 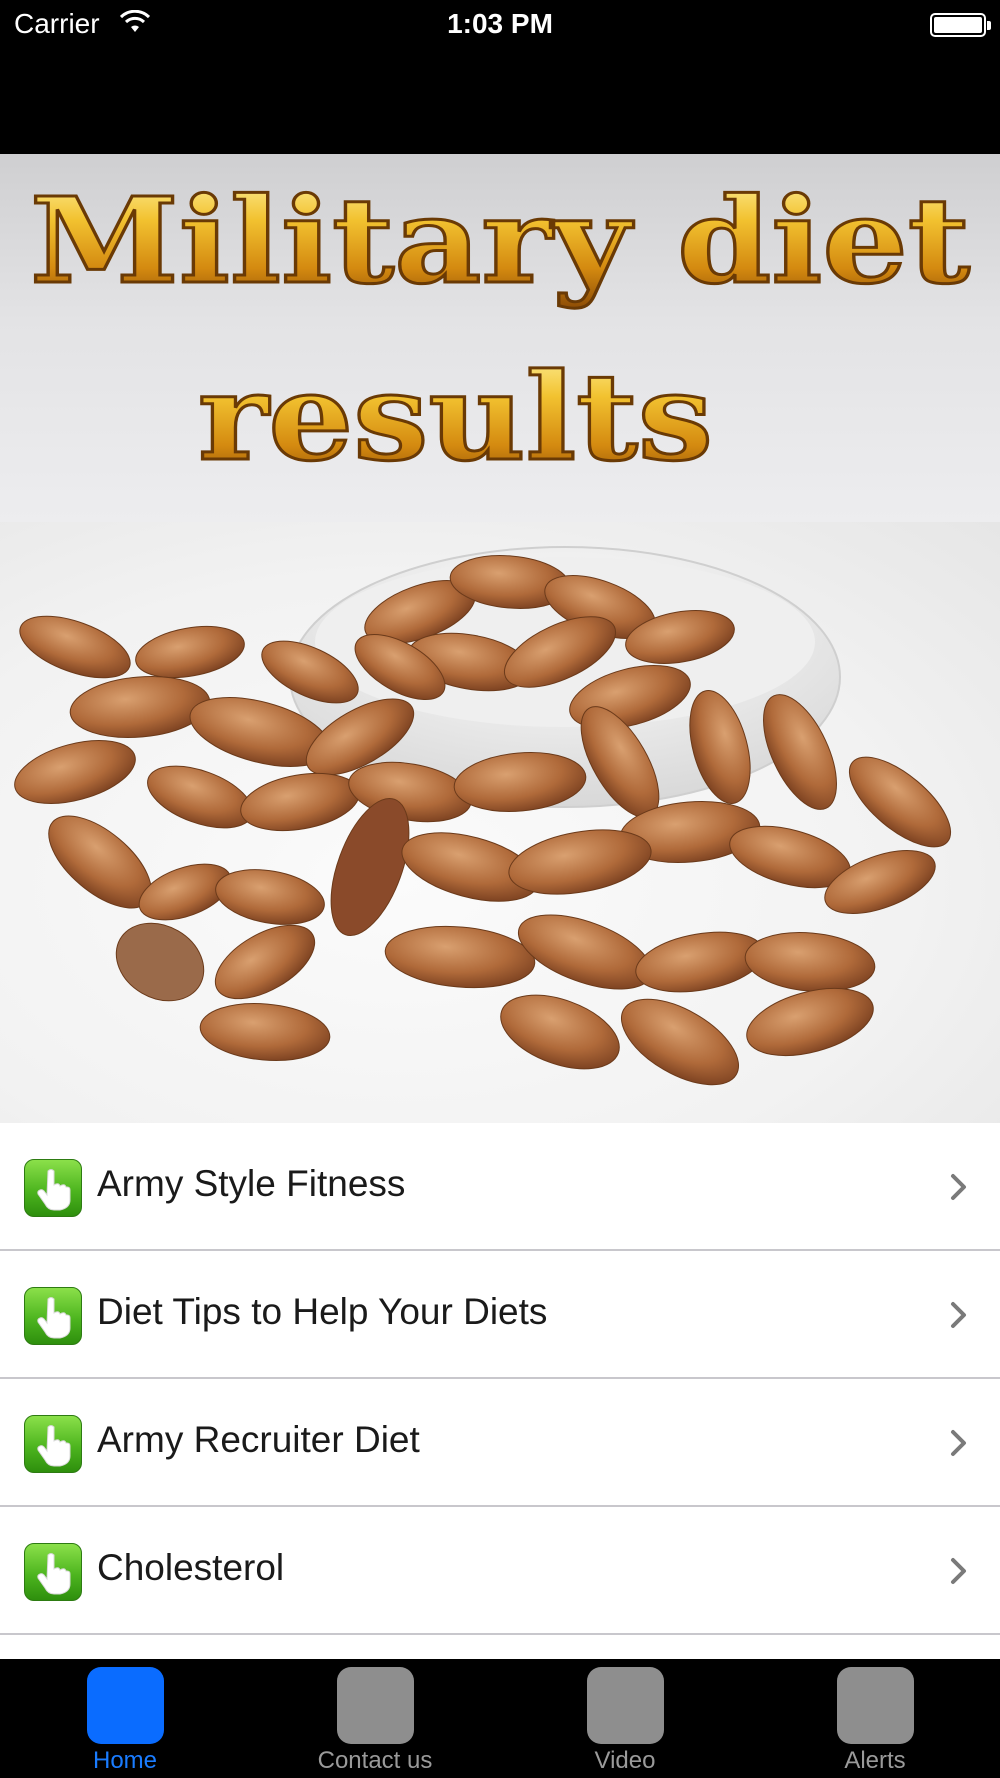 What do you see at coordinates (875, 1705) in the screenshot?
I see `alerts-tab-icon` at bounding box center [875, 1705].